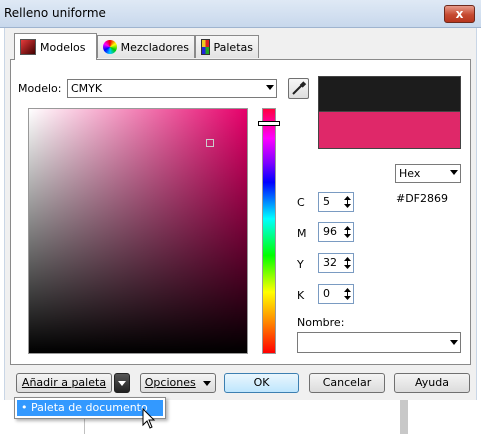 Image resolution: width=481 pixels, height=434 pixels. I want to click on options-label: Opciones, so click(170, 382).